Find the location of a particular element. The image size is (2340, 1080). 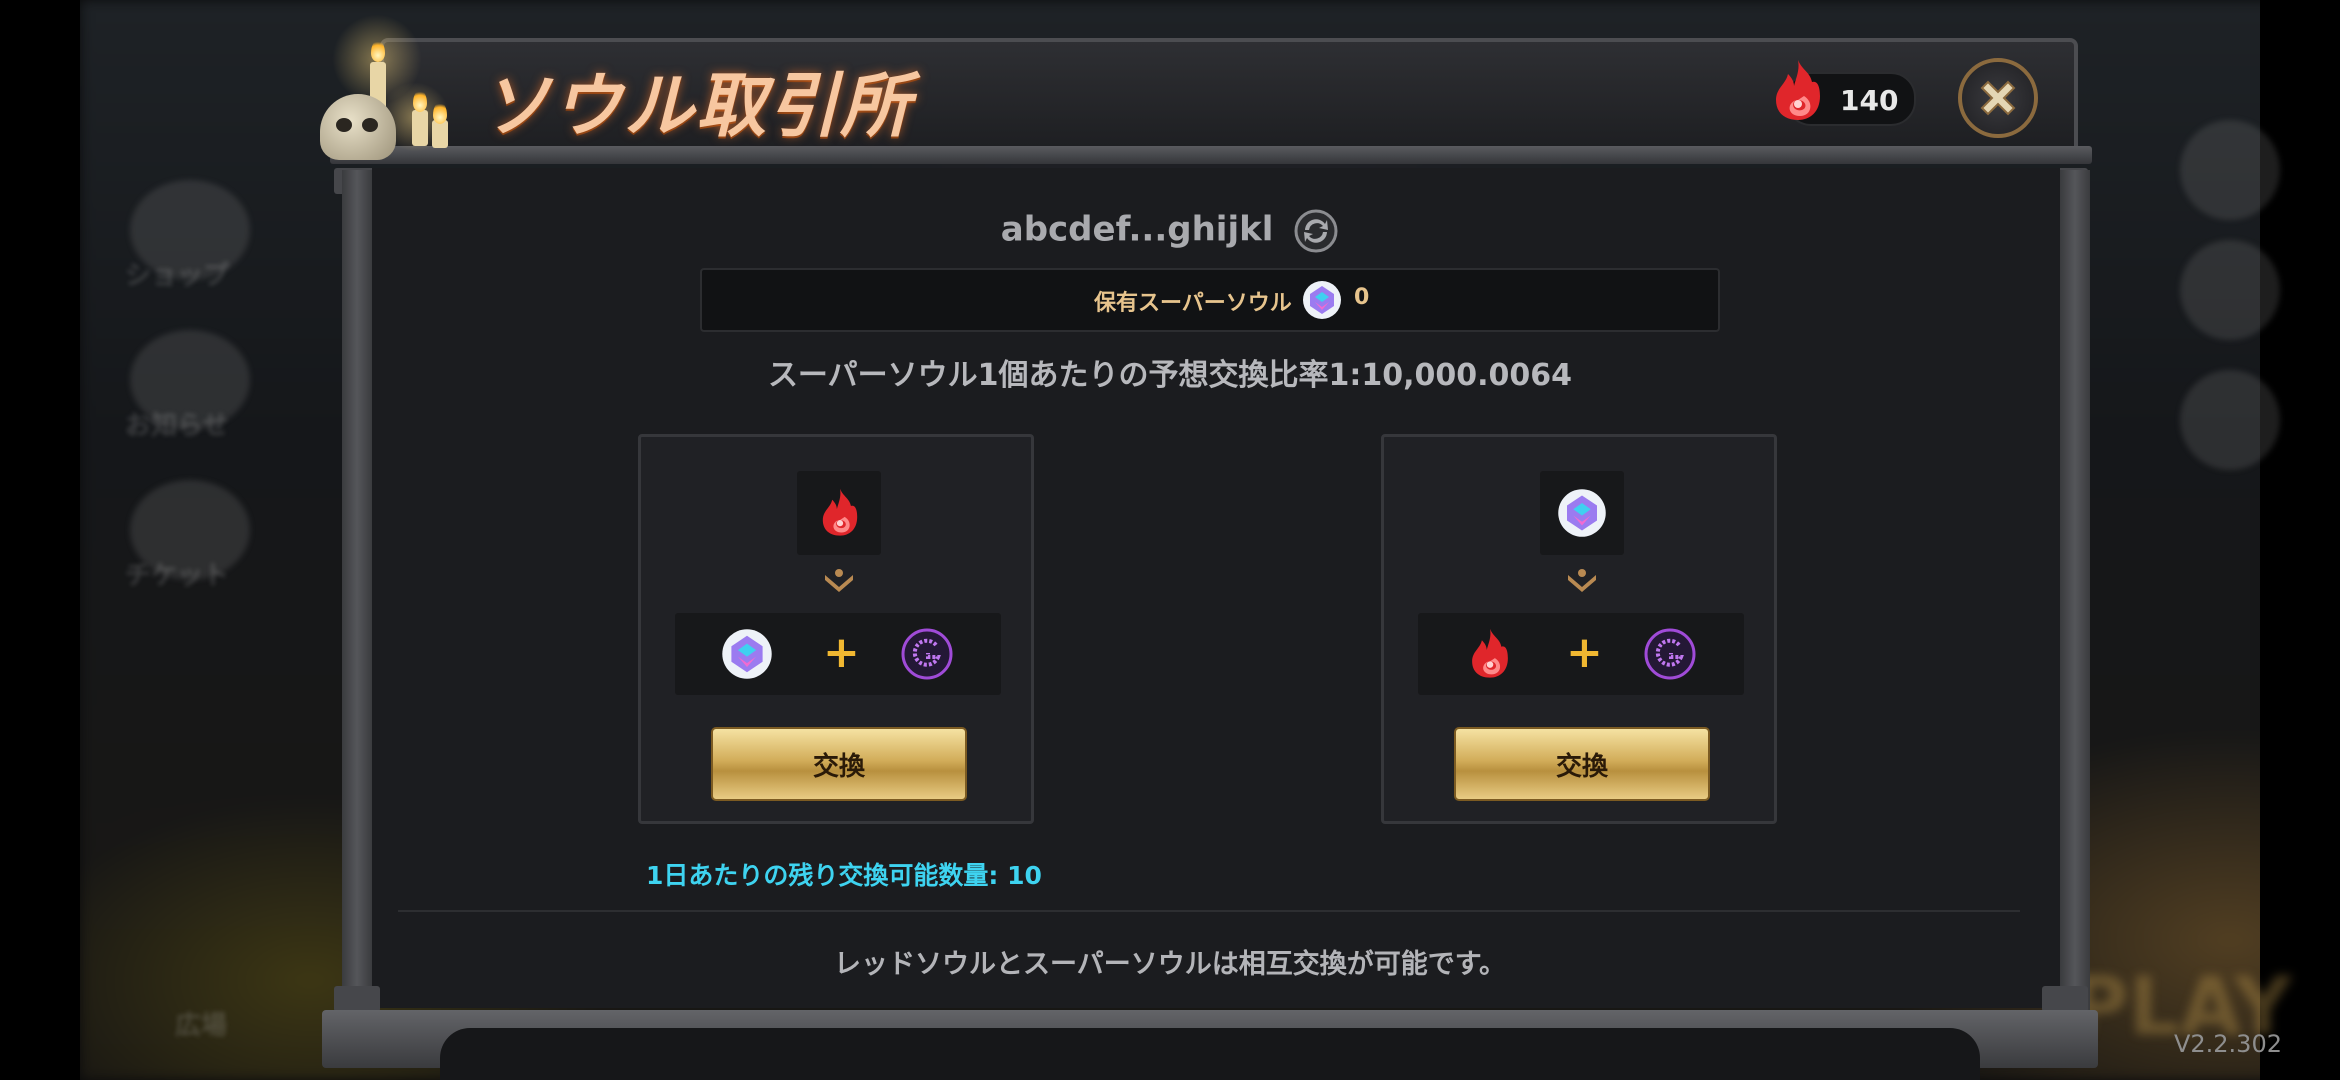

owned-super-soul-label: 保有スーパーソウル is located at coordinates (1193, 303).